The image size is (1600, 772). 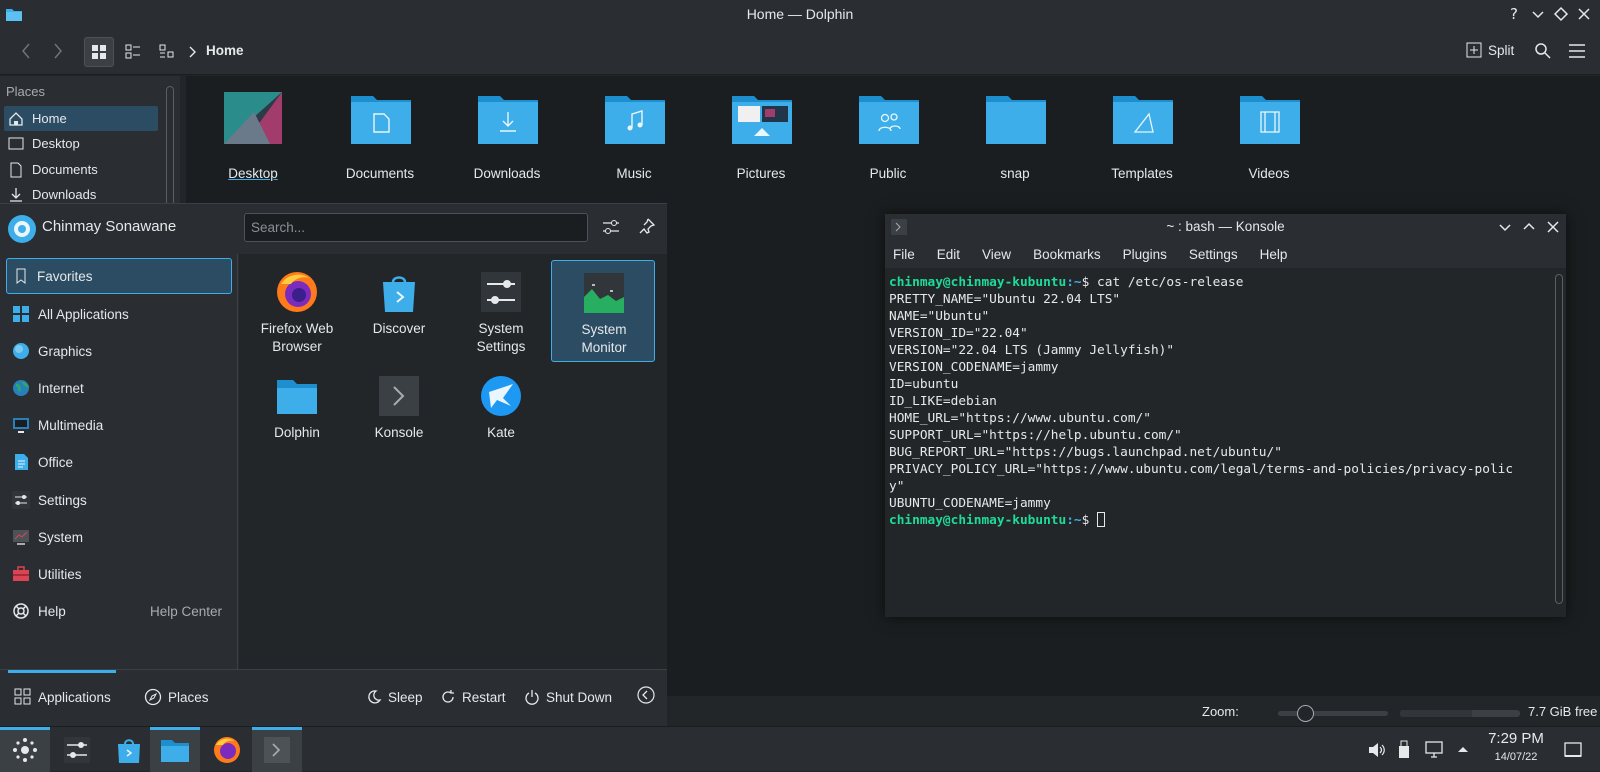 What do you see at coordinates (1543, 51) in the screenshot?
I see `search-icon` at bounding box center [1543, 51].